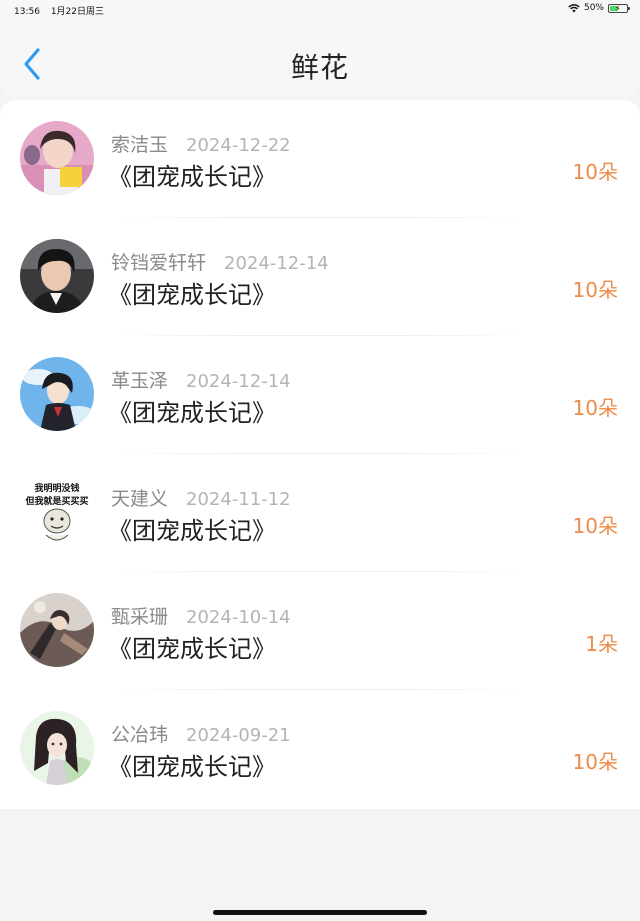  Describe the element at coordinates (238, 145) in the screenshot. I see `gift-date: 2024-12-22` at that location.